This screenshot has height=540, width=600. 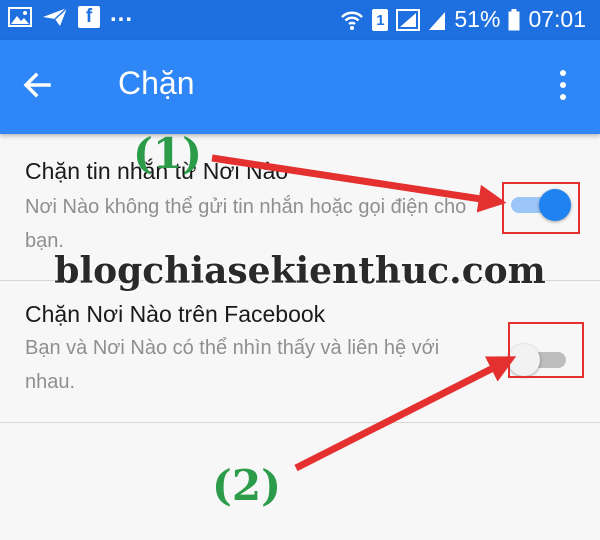 I want to click on system-status: 1 51% 07:01, so click(x=463, y=19).